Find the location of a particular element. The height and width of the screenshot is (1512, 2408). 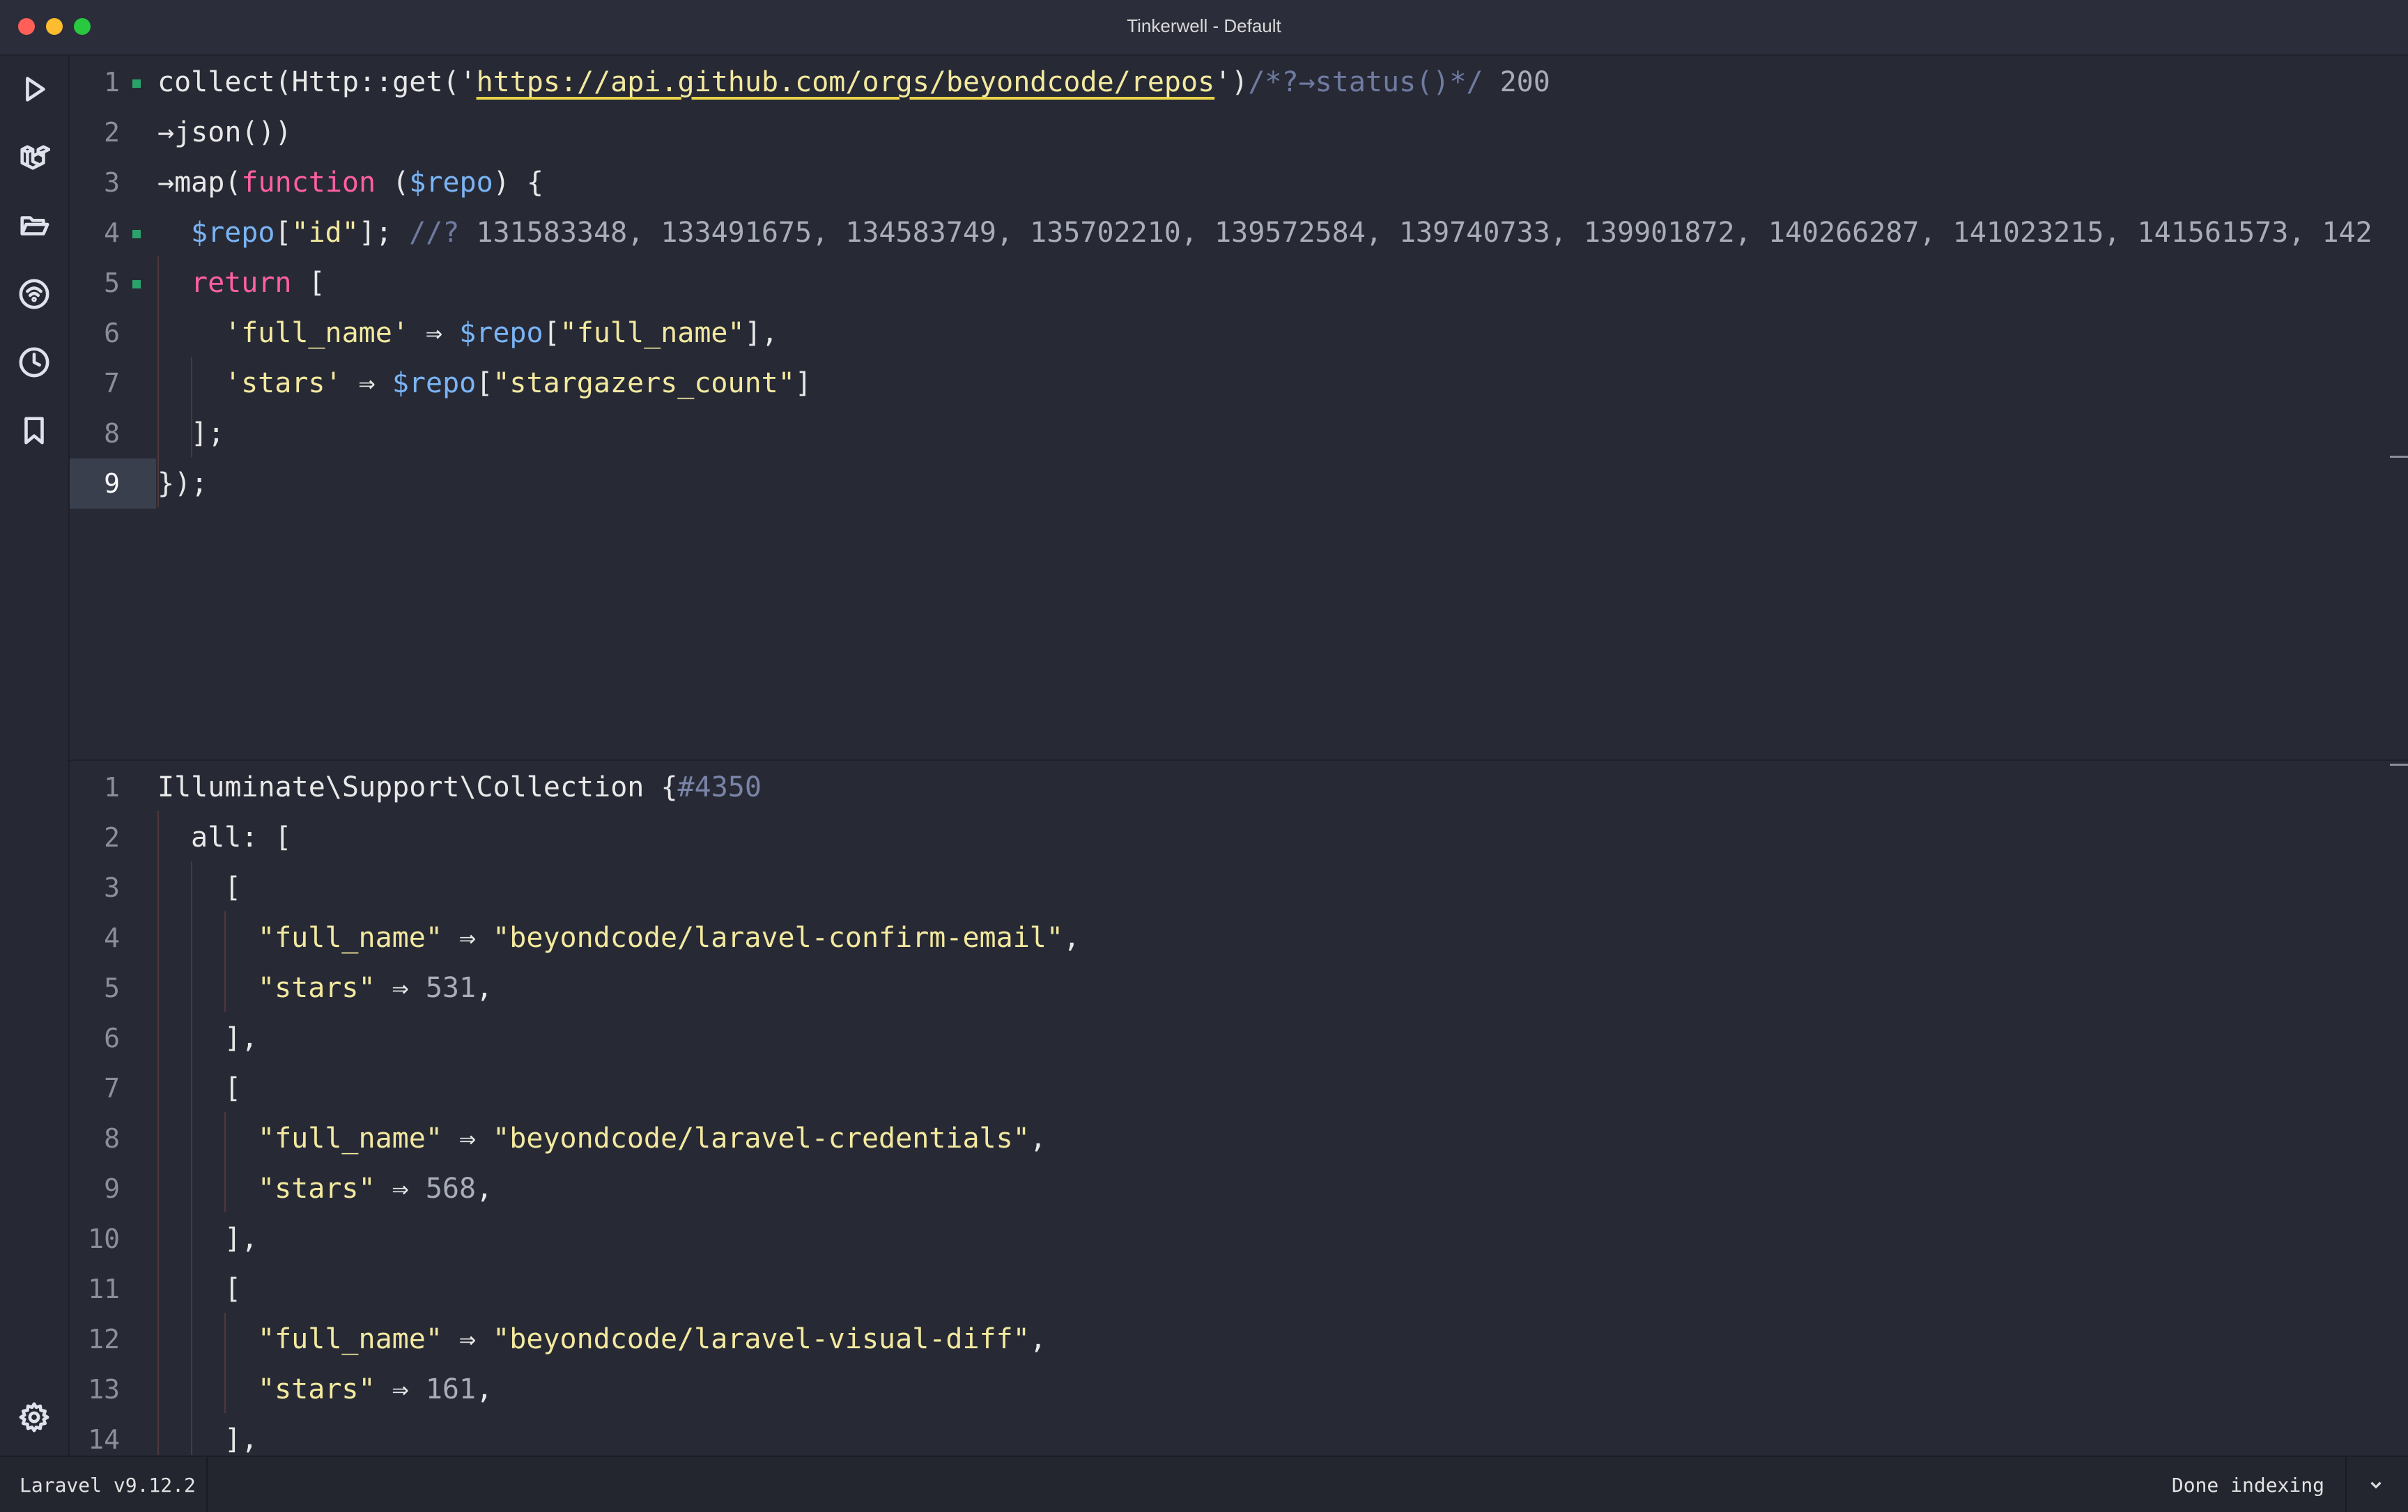

code-line-5: return [ is located at coordinates (258, 283).